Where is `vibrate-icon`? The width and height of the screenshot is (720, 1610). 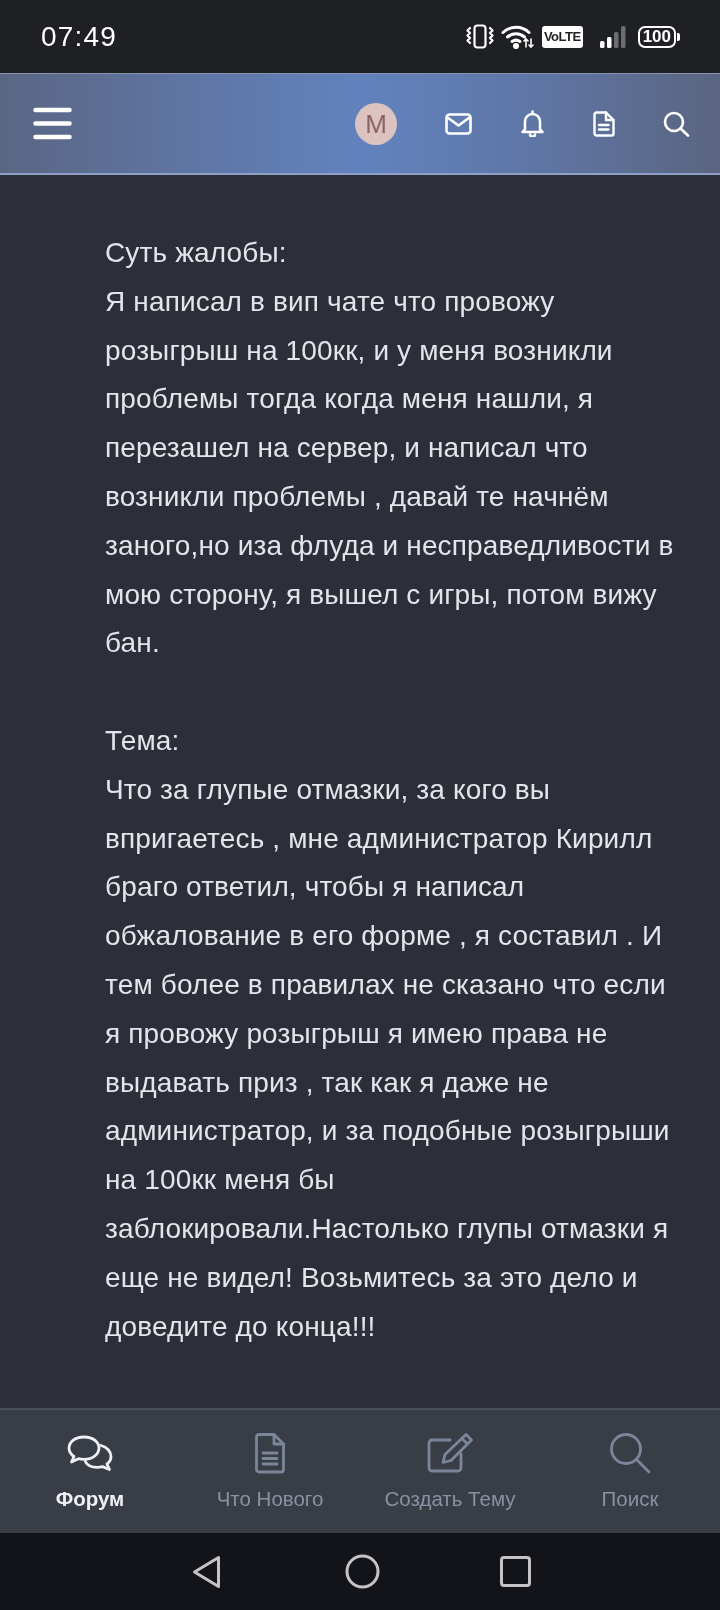 vibrate-icon is located at coordinates (479, 36).